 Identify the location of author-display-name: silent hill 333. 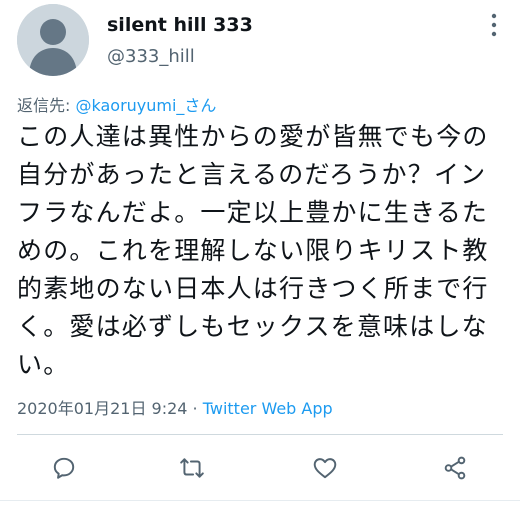
(180, 25).